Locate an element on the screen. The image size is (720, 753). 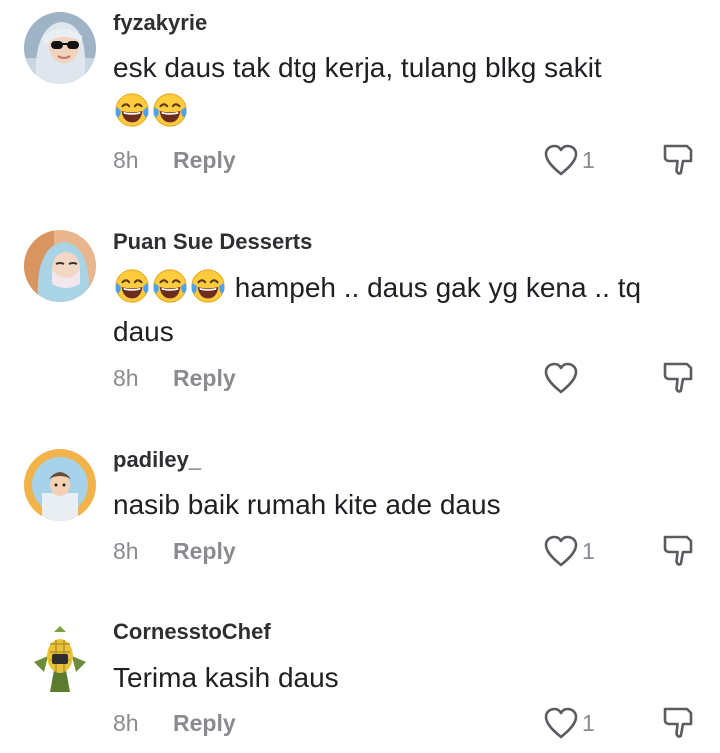
like-button is located at coordinates (562, 378).